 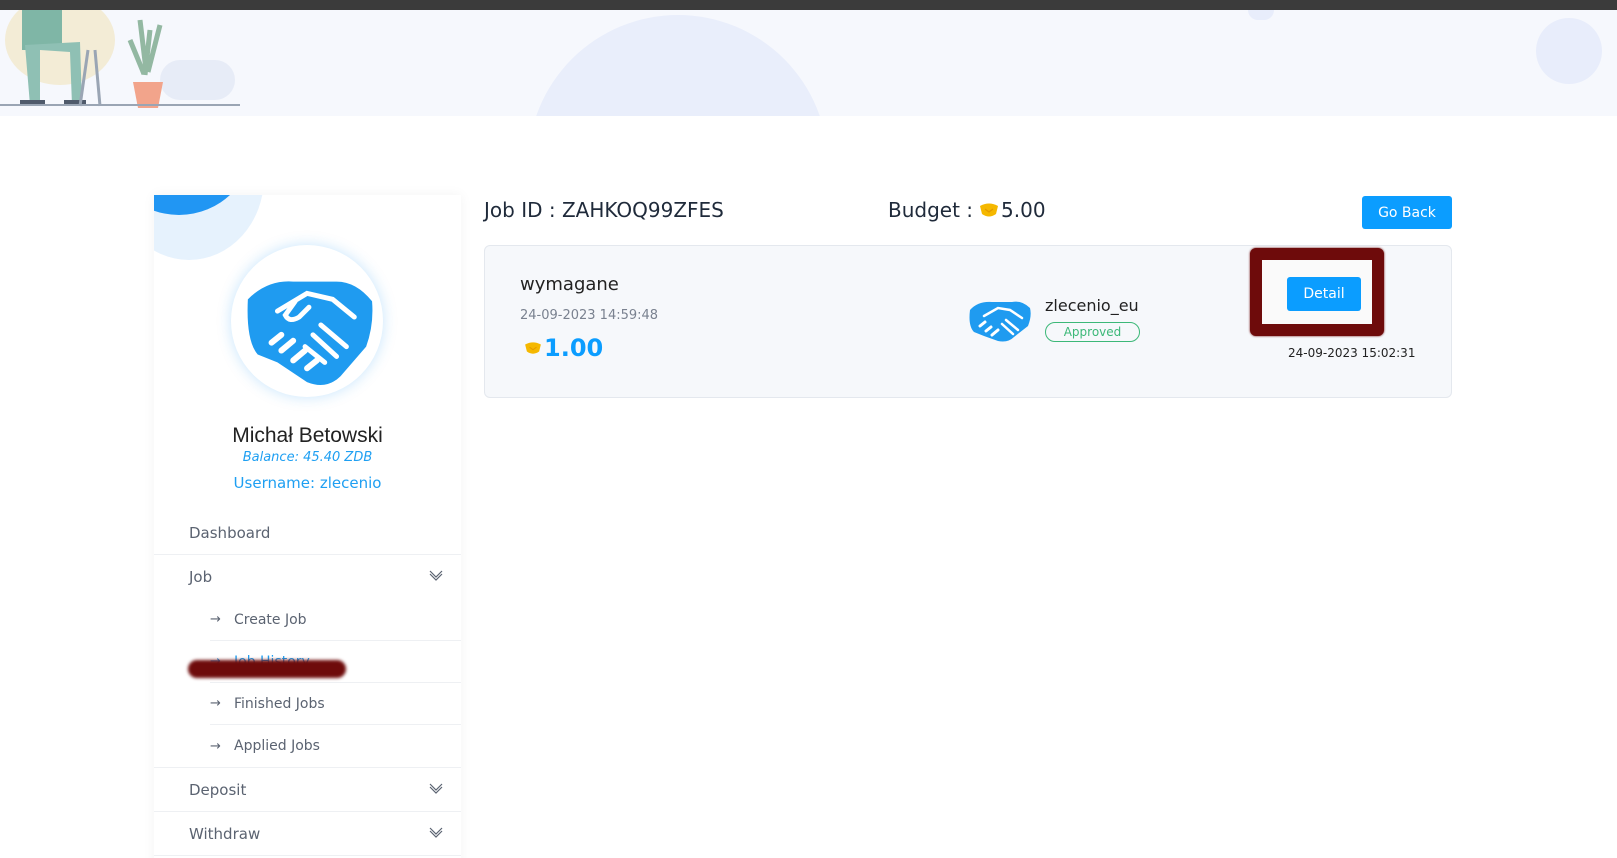 I want to click on sidebar-subitem-label: Applied Jobs, so click(x=277, y=746).